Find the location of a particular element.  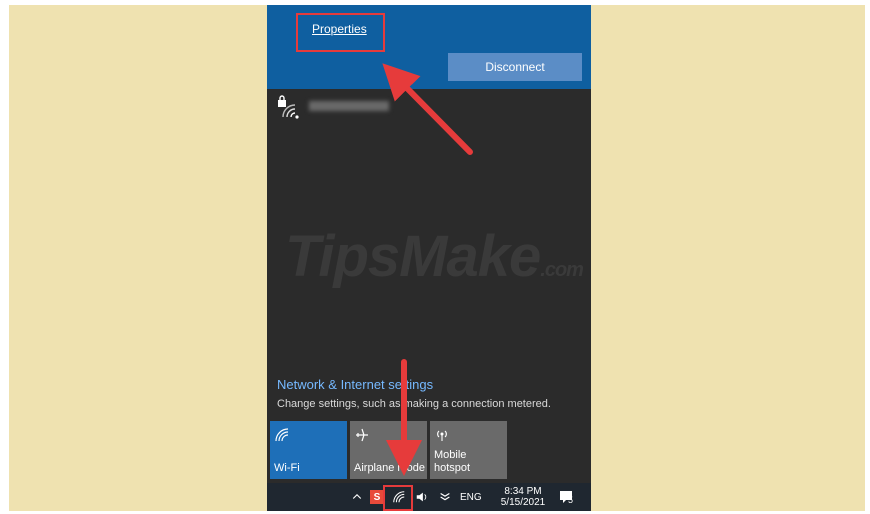

annotation-arrow-properties-icon is located at coordinates (427, 269).